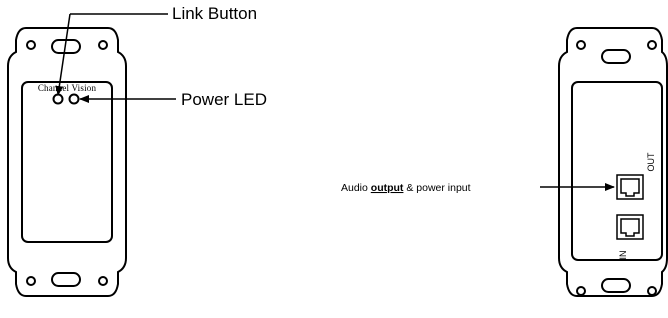 This screenshot has width=668, height=318. What do you see at coordinates (66, 279) in the screenshot?
I see `front-bottom-slot` at bounding box center [66, 279].